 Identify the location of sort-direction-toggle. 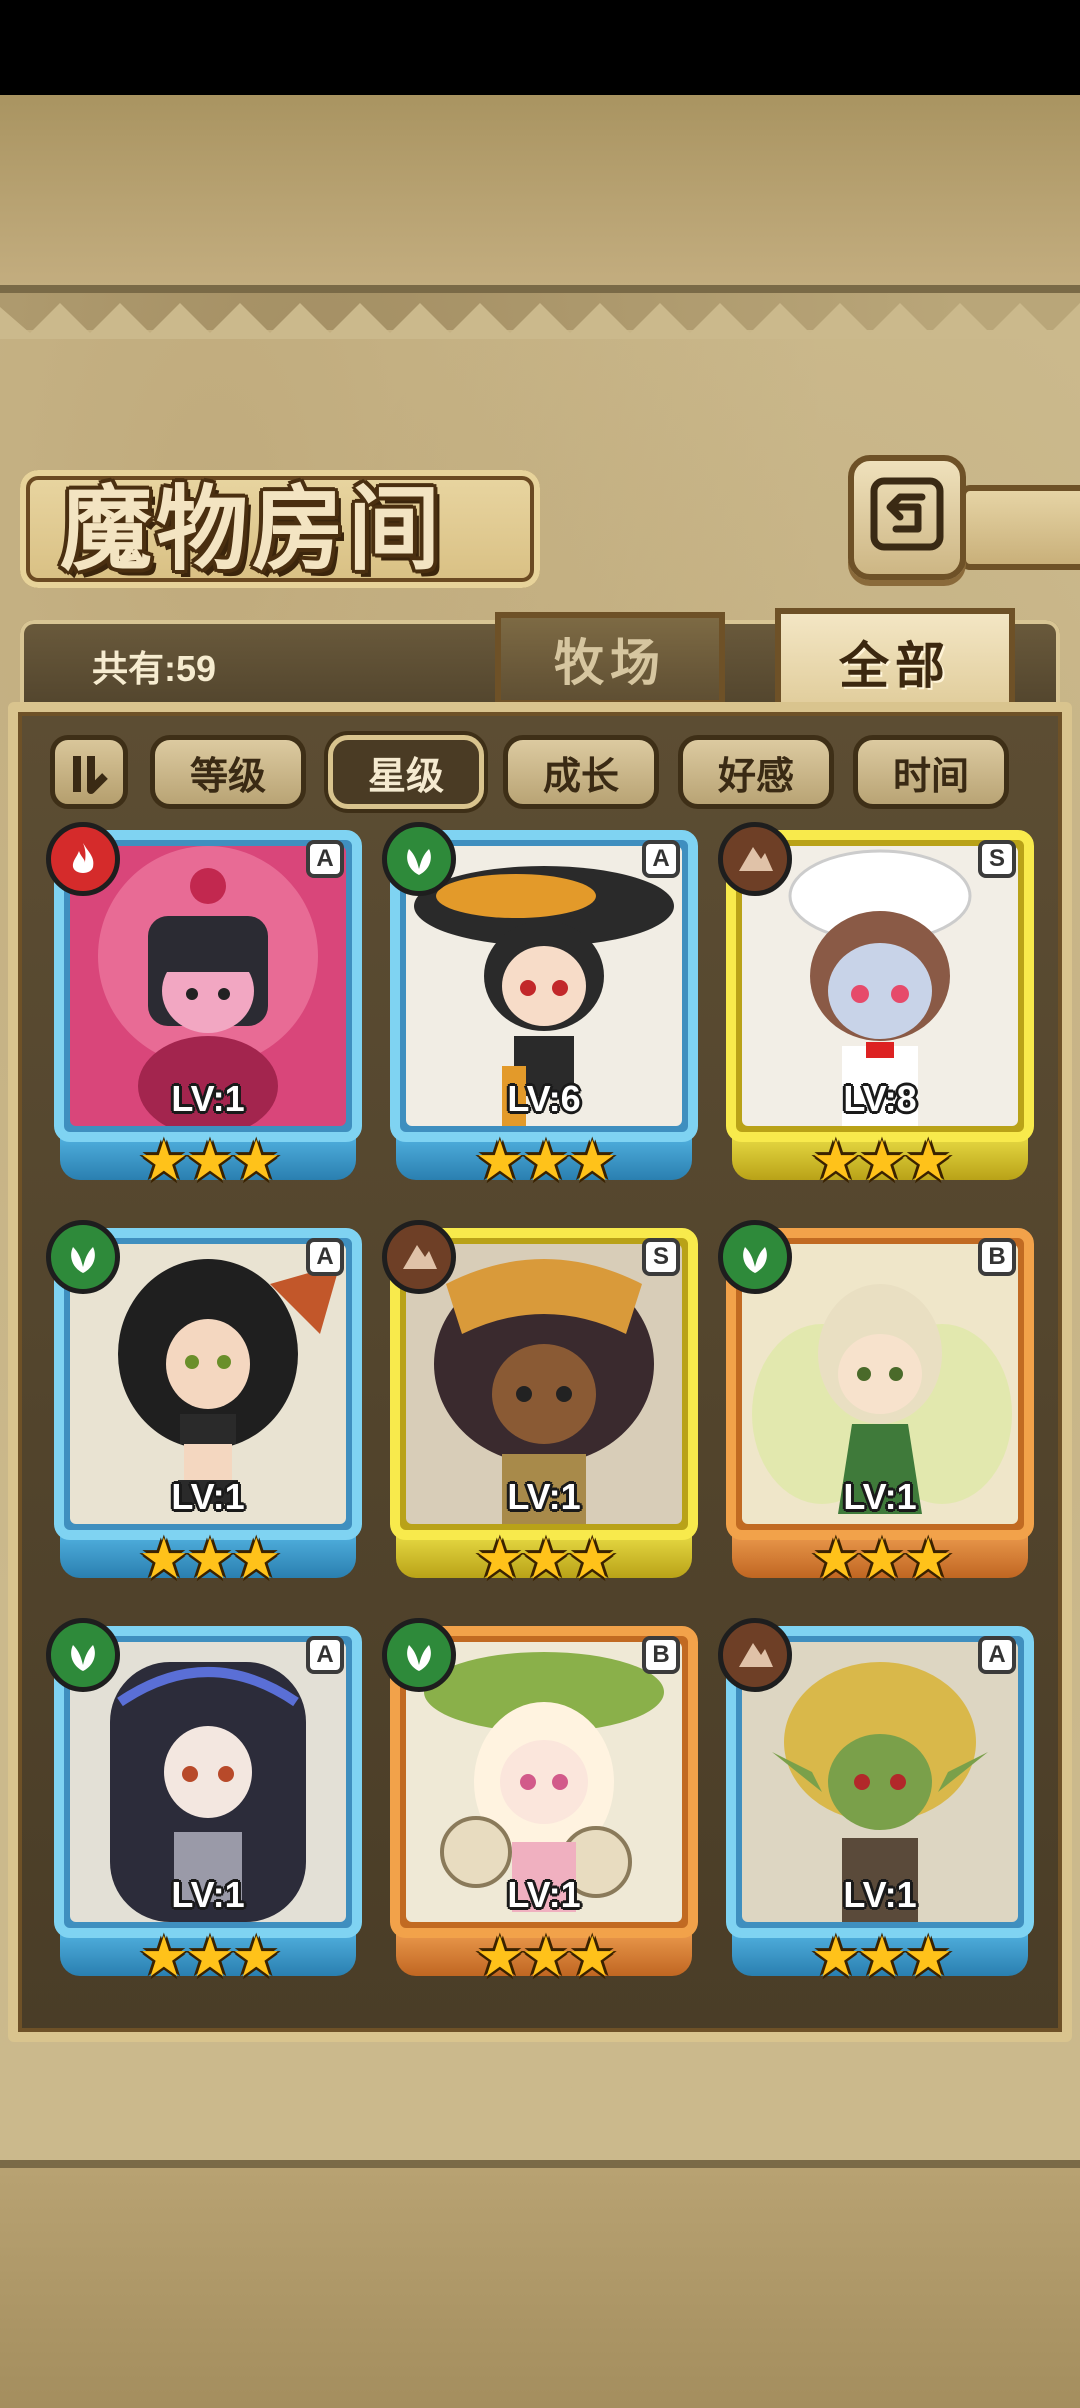
(89, 772).